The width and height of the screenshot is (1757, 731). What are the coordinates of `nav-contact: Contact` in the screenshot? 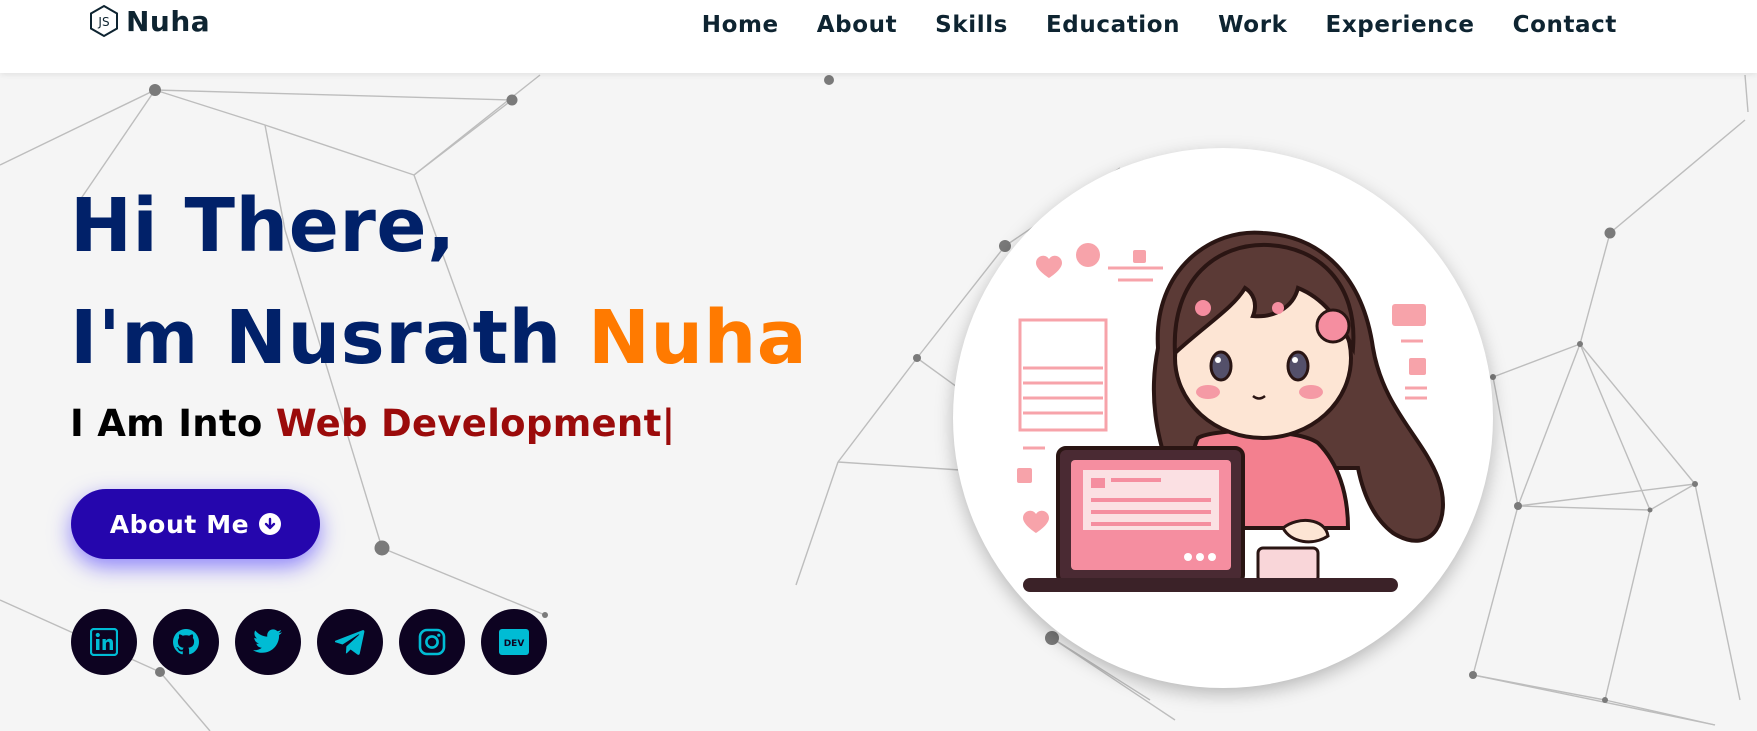 It's located at (1565, 25).